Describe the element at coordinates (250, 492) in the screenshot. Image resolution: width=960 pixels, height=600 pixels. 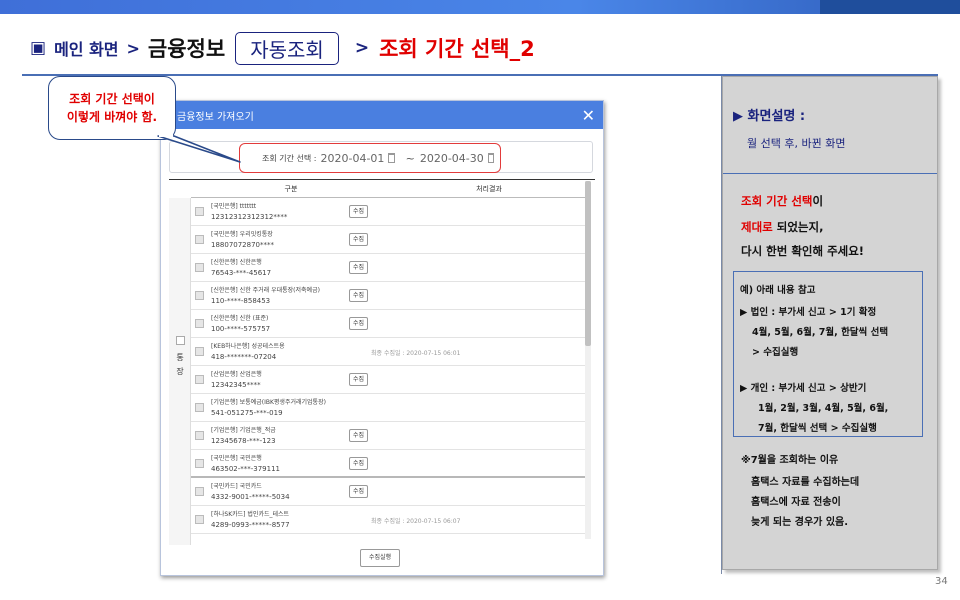
I see `account-info: [국민카드] 국민카드 4332-9001-*****-5034` at that location.